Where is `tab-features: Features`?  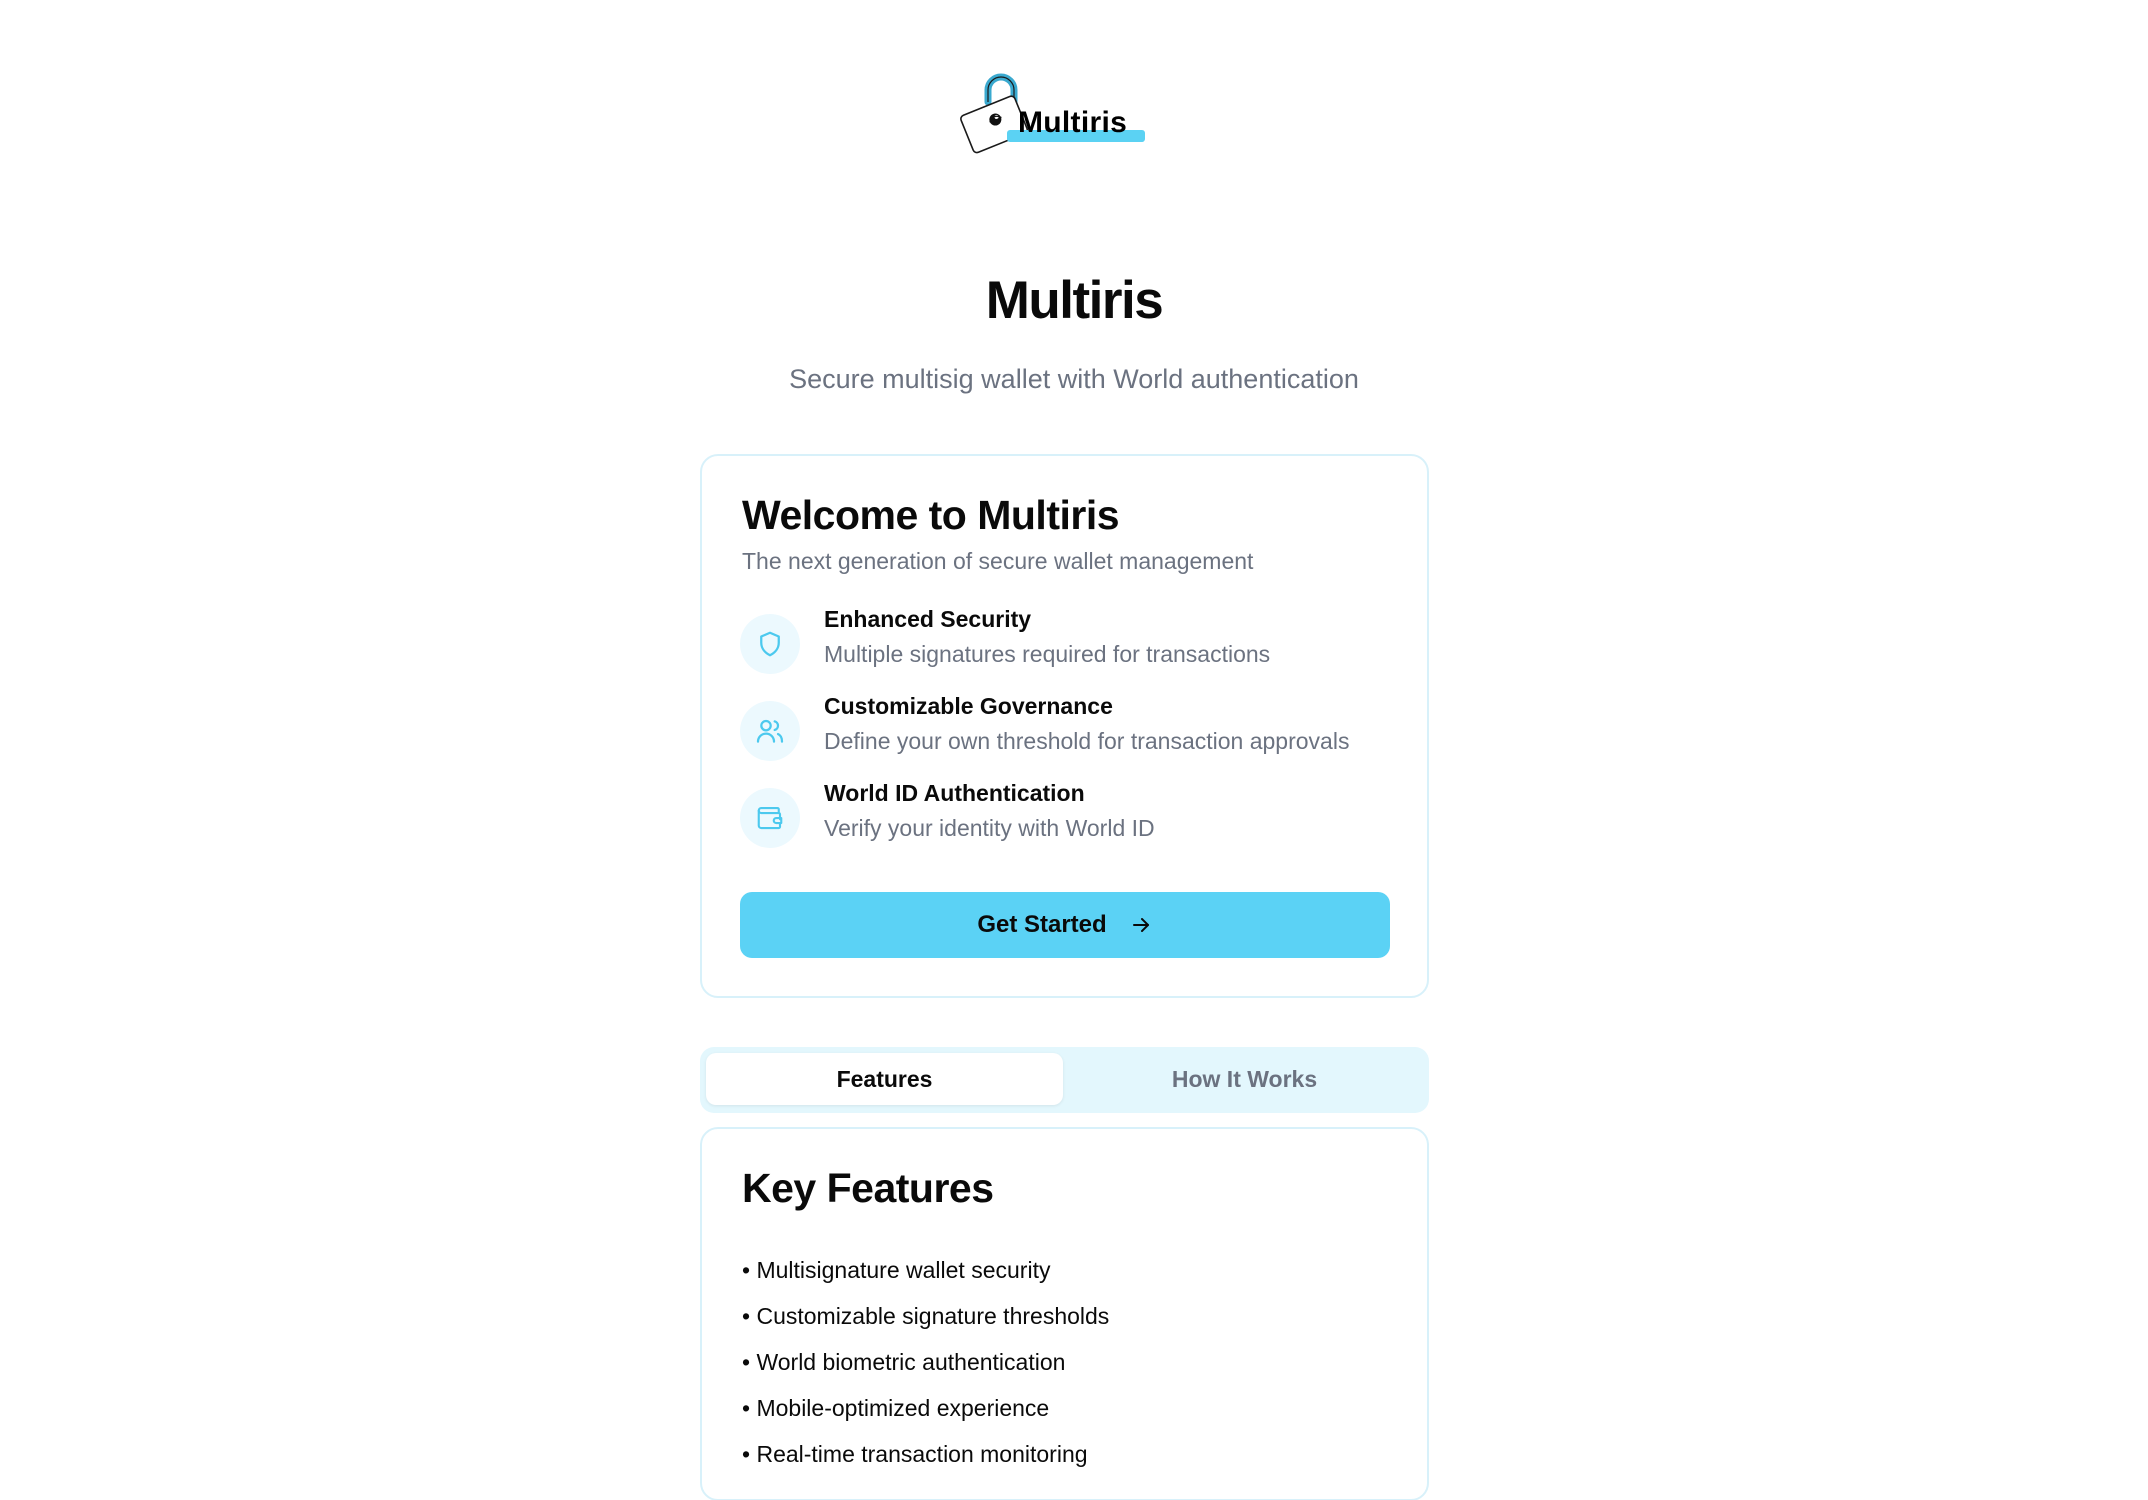
tab-features: Features is located at coordinates (884, 1079).